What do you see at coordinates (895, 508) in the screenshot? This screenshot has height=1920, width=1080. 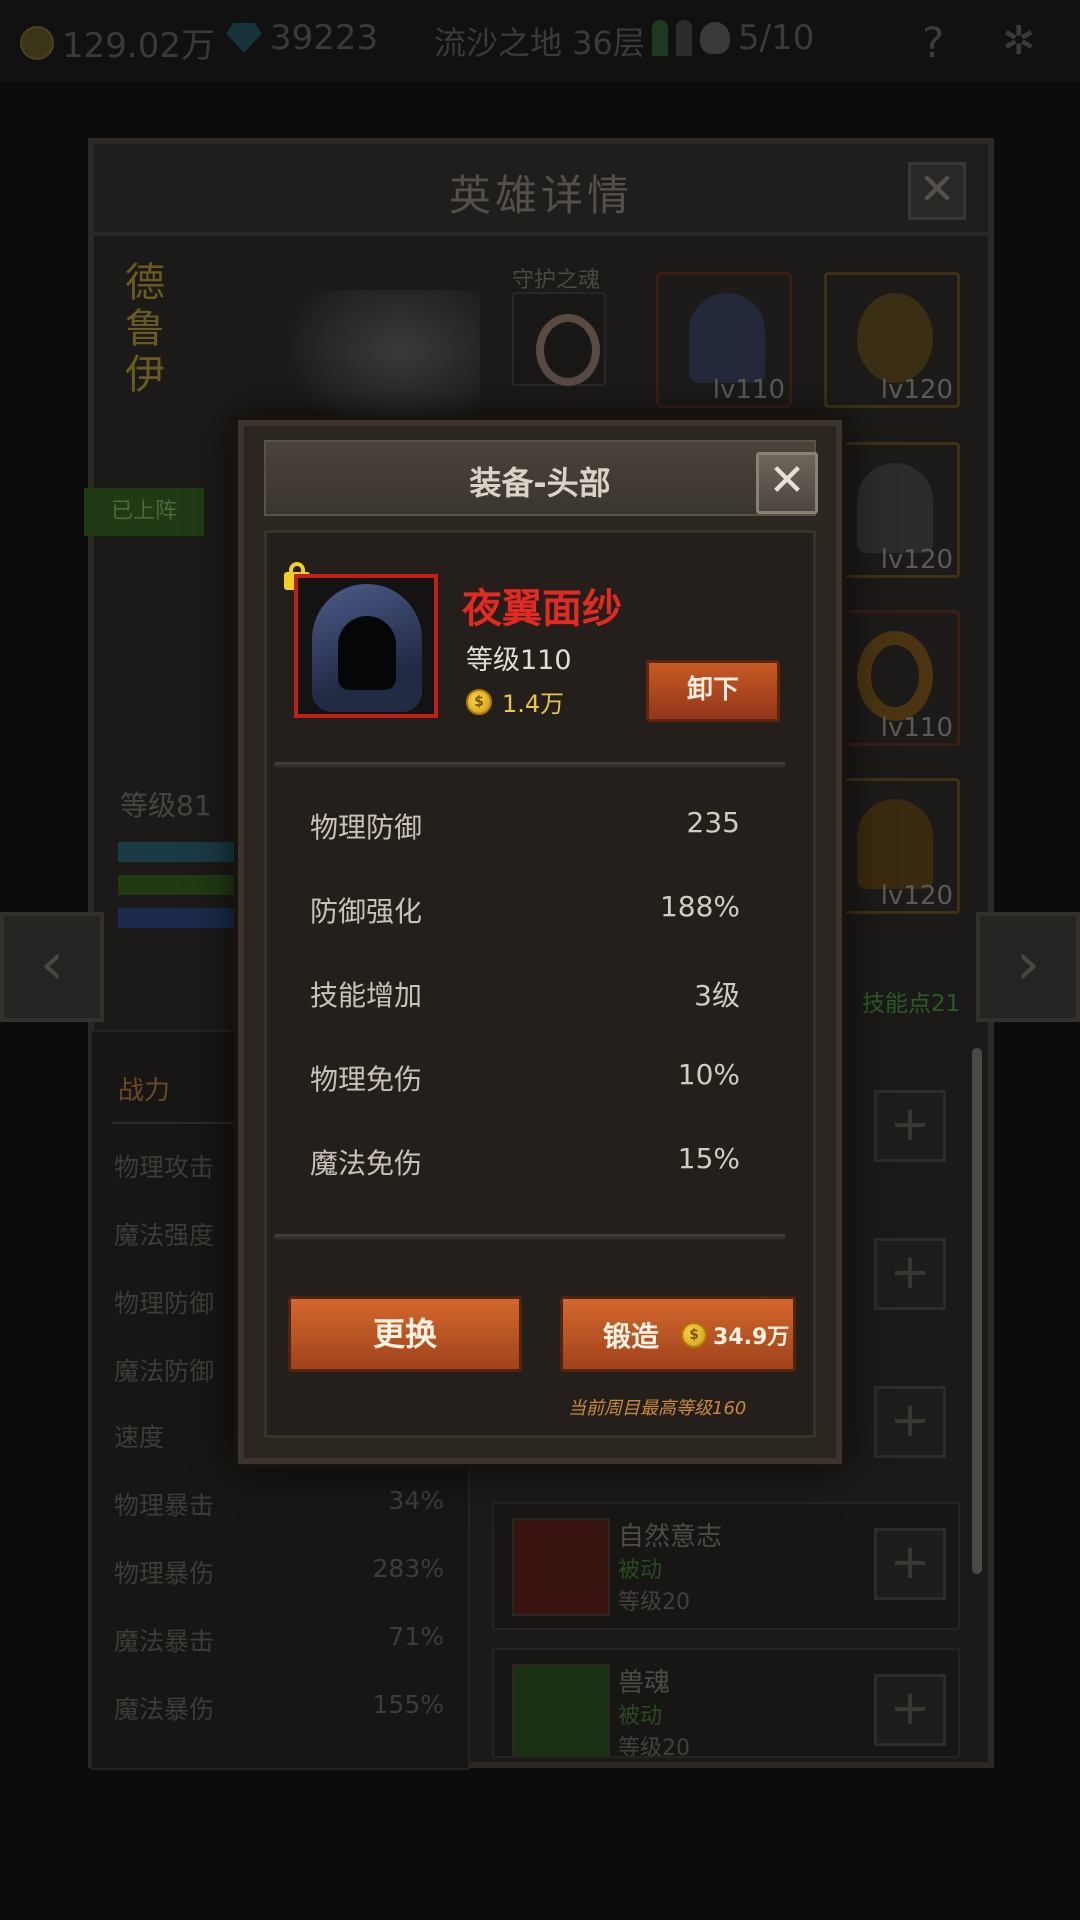 I see `armor-icon` at bounding box center [895, 508].